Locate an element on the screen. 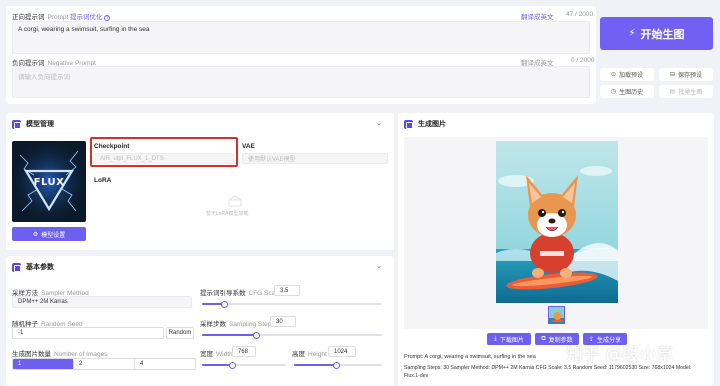  prompt-counter: 47 / 2000 is located at coordinates (580, 14).